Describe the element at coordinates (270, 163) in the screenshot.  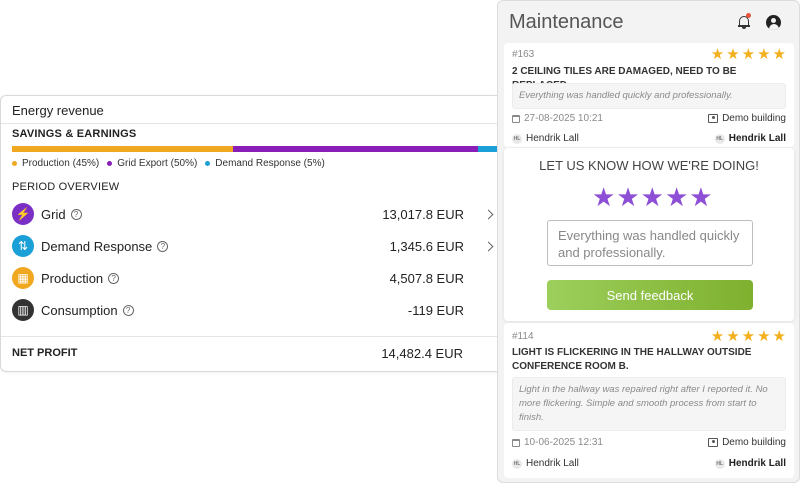
I see `legend-label: Demand Response (5%)` at that location.